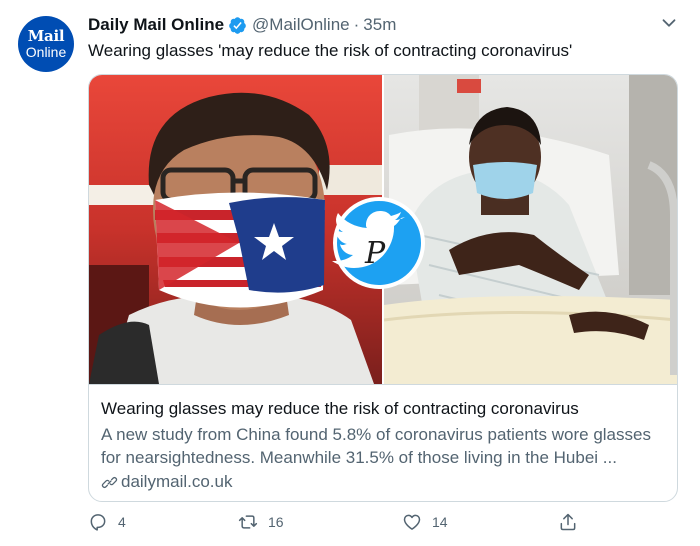 Image resolution: width=700 pixels, height=546 pixels. I want to click on chevron-down-icon, so click(669, 23).